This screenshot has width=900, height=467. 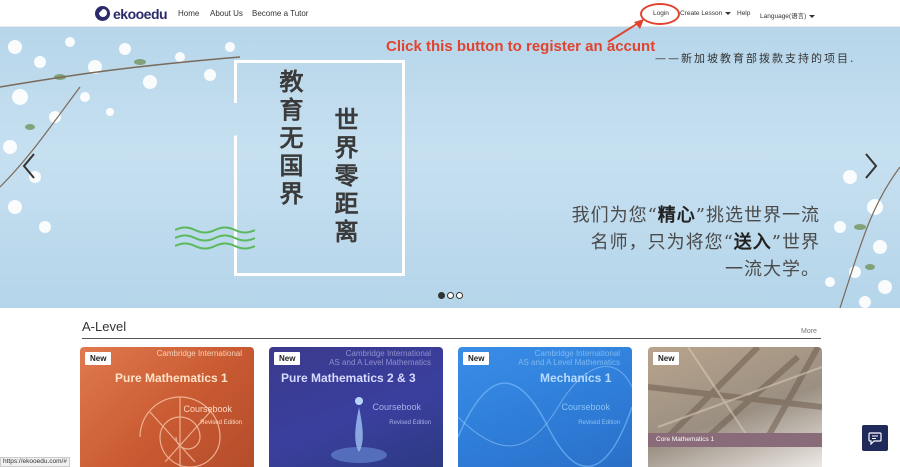 What do you see at coordinates (755, 58) in the screenshot?
I see `hero-tagline: ——新加坡教育部拨款支持的项目.` at bounding box center [755, 58].